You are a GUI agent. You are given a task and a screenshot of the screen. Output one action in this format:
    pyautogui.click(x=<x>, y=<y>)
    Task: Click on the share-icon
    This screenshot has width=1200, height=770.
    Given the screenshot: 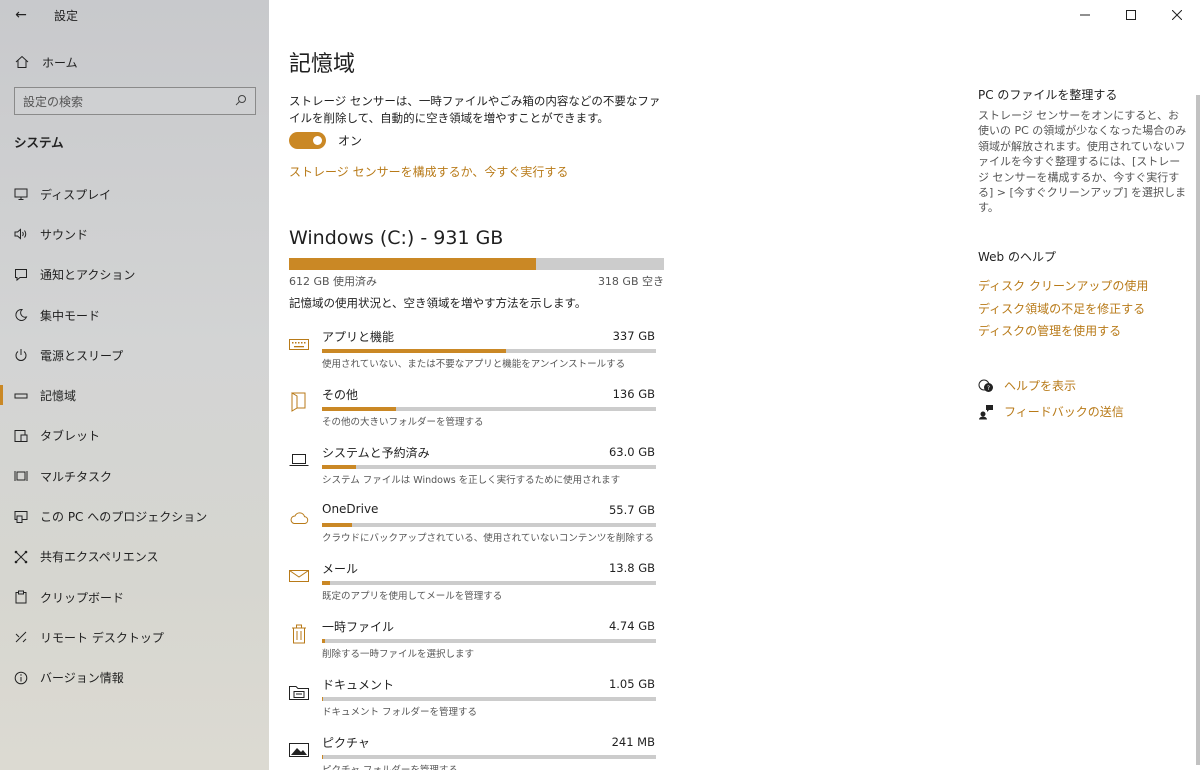 What is the action you would take?
    pyautogui.click(x=21, y=557)
    